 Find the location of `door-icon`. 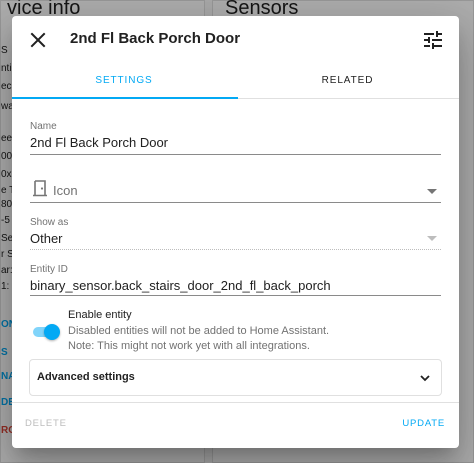

door-icon is located at coordinates (40, 188).